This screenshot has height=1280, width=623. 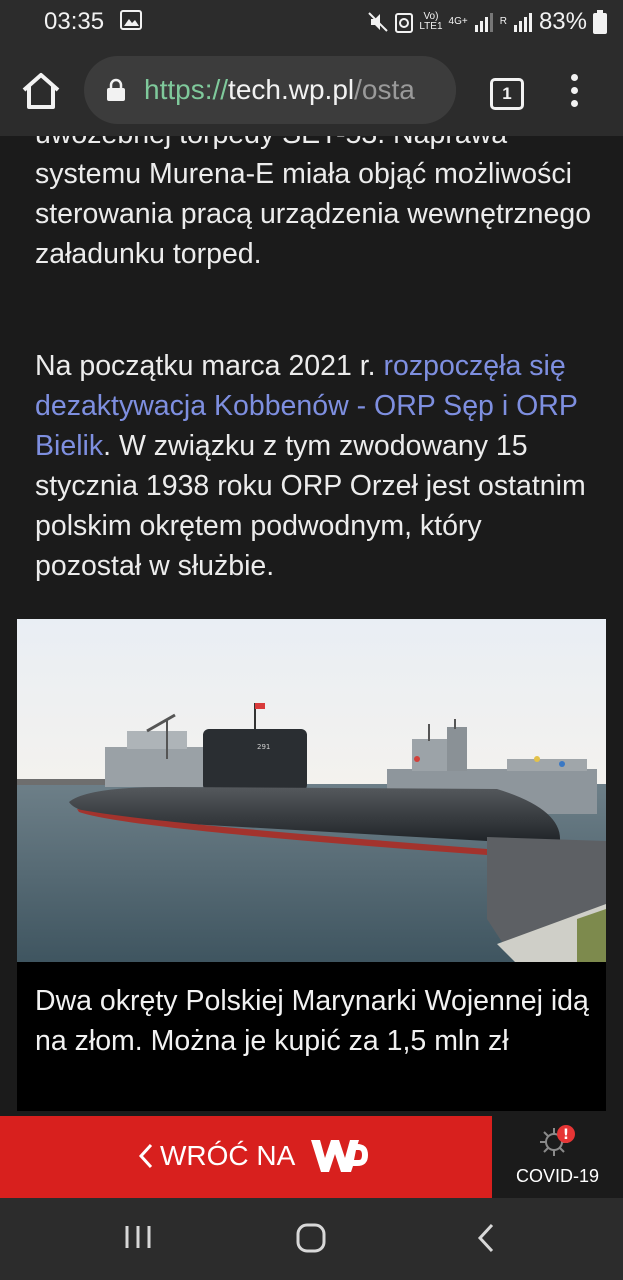 What do you see at coordinates (41, 91) in the screenshot?
I see `home-icon` at bounding box center [41, 91].